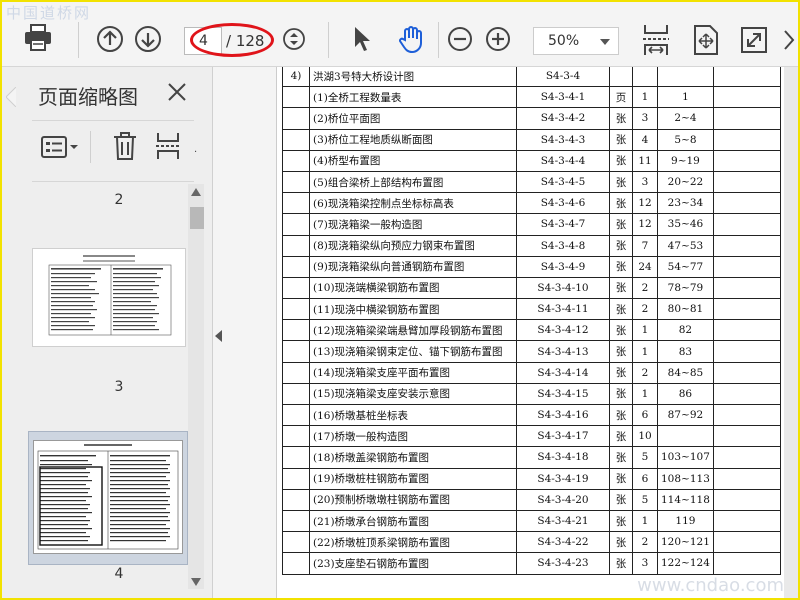 The height and width of the screenshot is (600, 800). Describe the element at coordinates (294, 39) in the screenshot. I see `page-stepper` at that location.